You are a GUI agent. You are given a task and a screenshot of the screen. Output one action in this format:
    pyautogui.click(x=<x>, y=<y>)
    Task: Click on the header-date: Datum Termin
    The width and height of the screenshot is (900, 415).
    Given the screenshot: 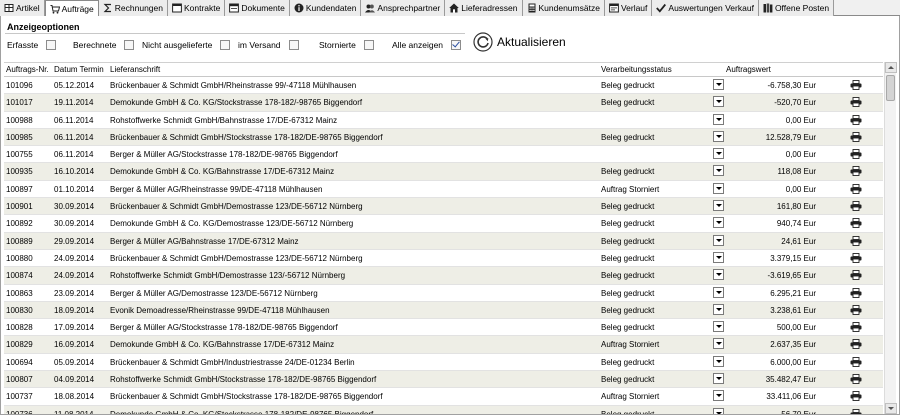 What is the action you would take?
    pyautogui.click(x=79, y=69)
    